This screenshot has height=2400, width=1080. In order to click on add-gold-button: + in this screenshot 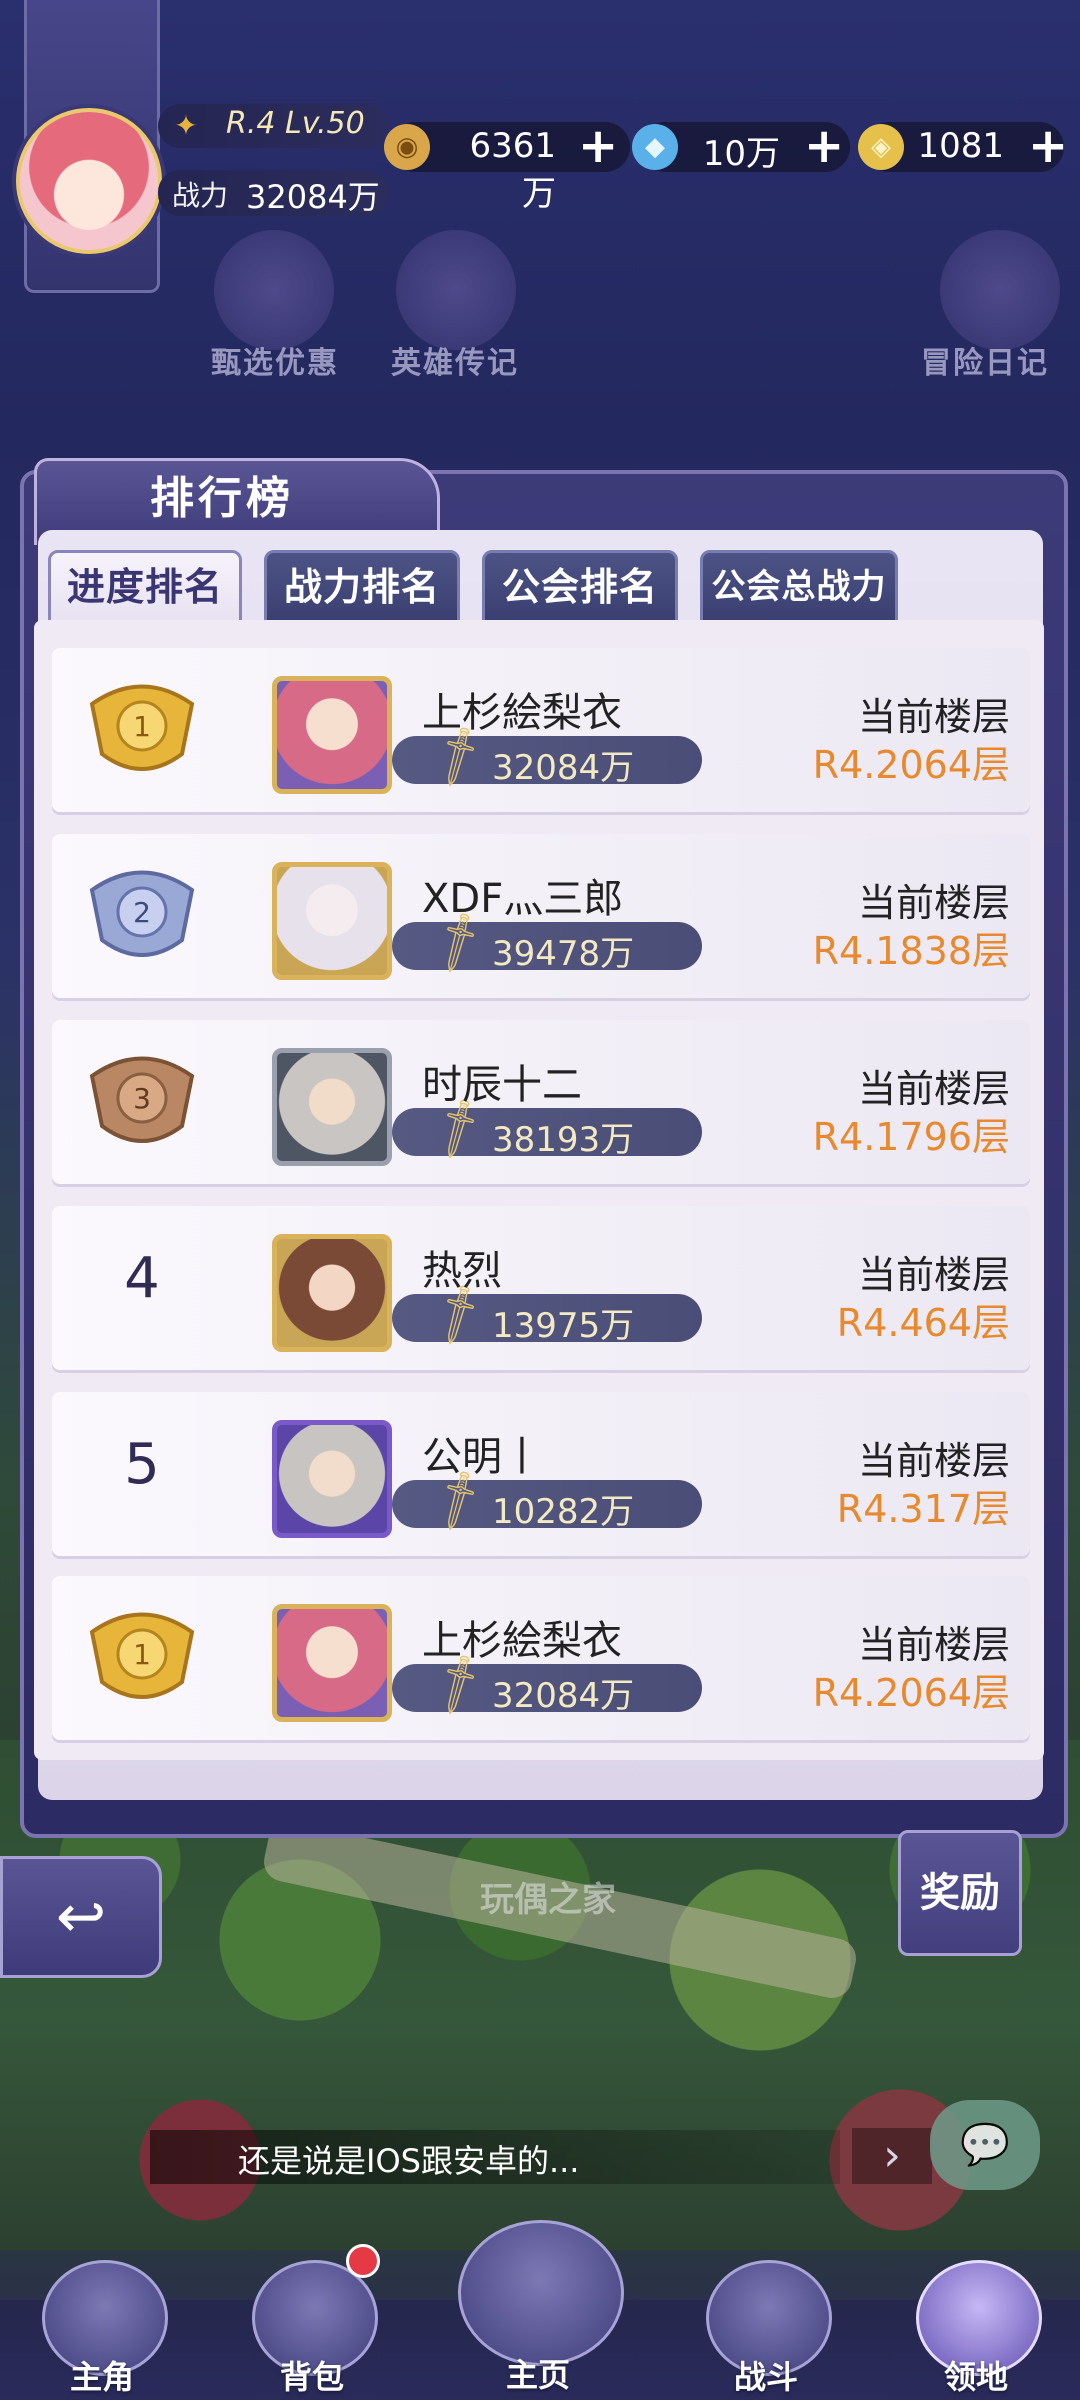, I will do `click(598, 146)`.